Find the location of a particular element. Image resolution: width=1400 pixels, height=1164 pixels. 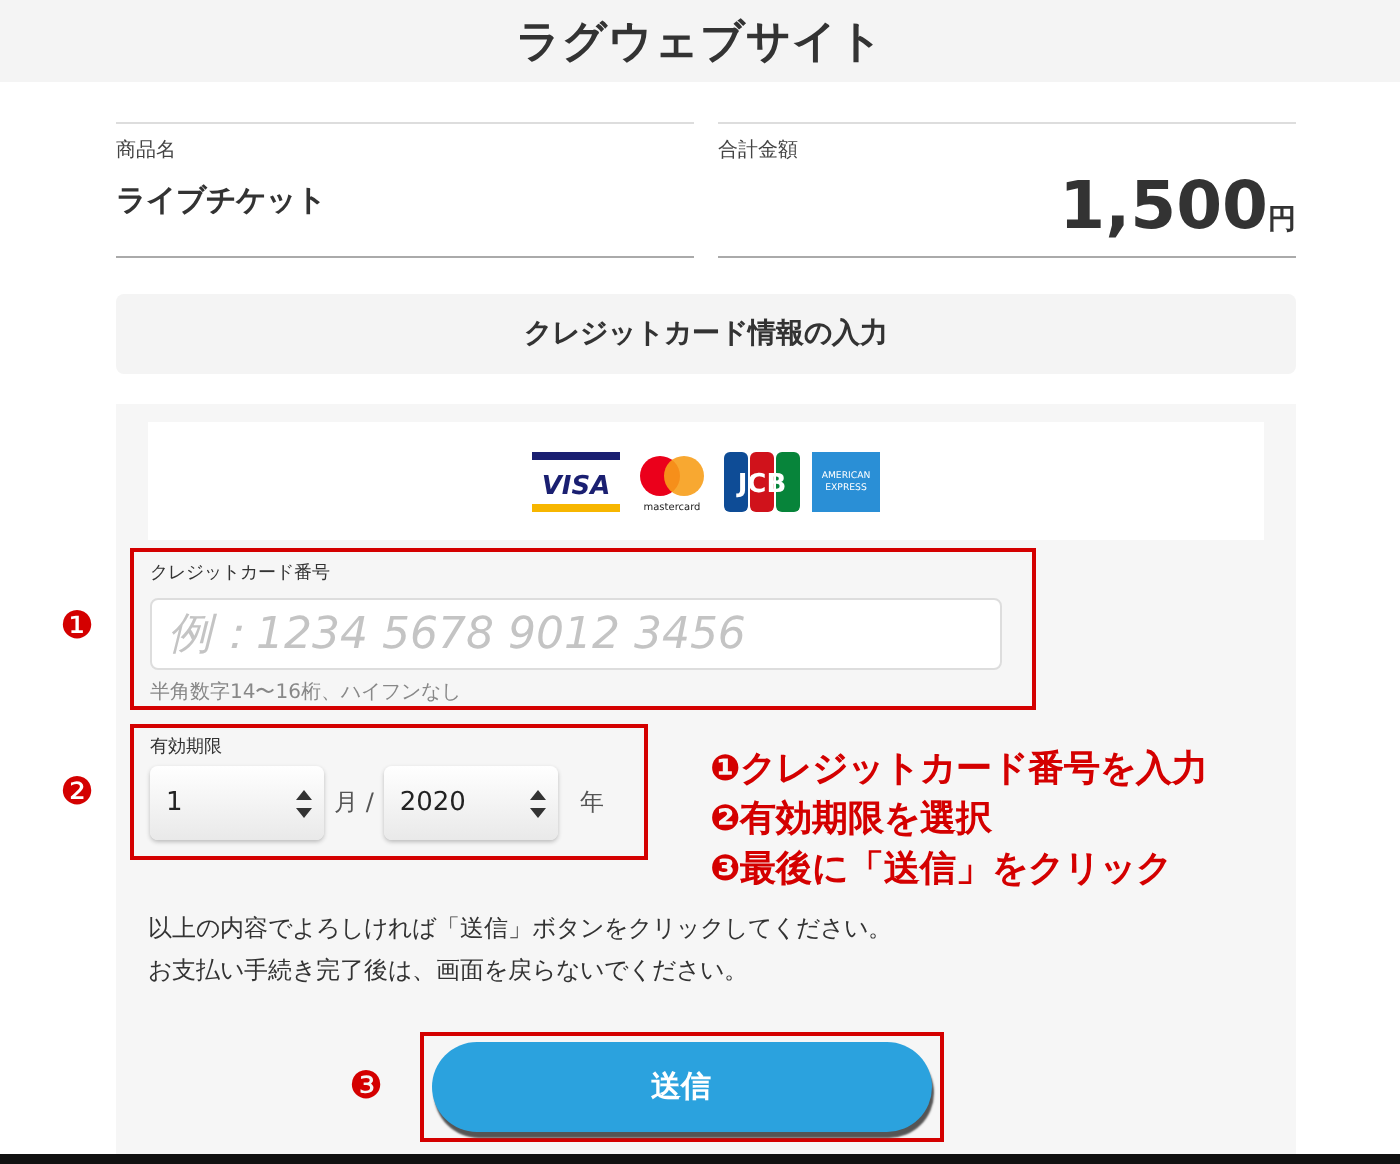

field-label: クレジットカード番号 is located at coordinates (241, 573).